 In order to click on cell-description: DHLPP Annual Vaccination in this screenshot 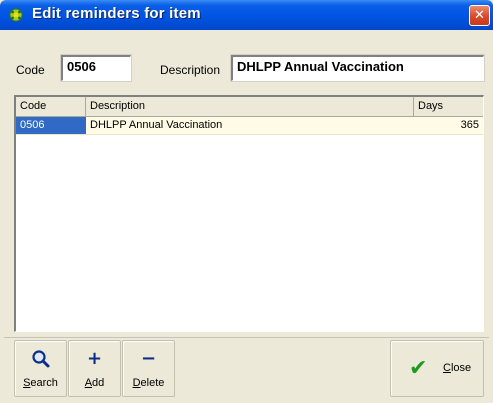, I will do `click(250, 125)`.